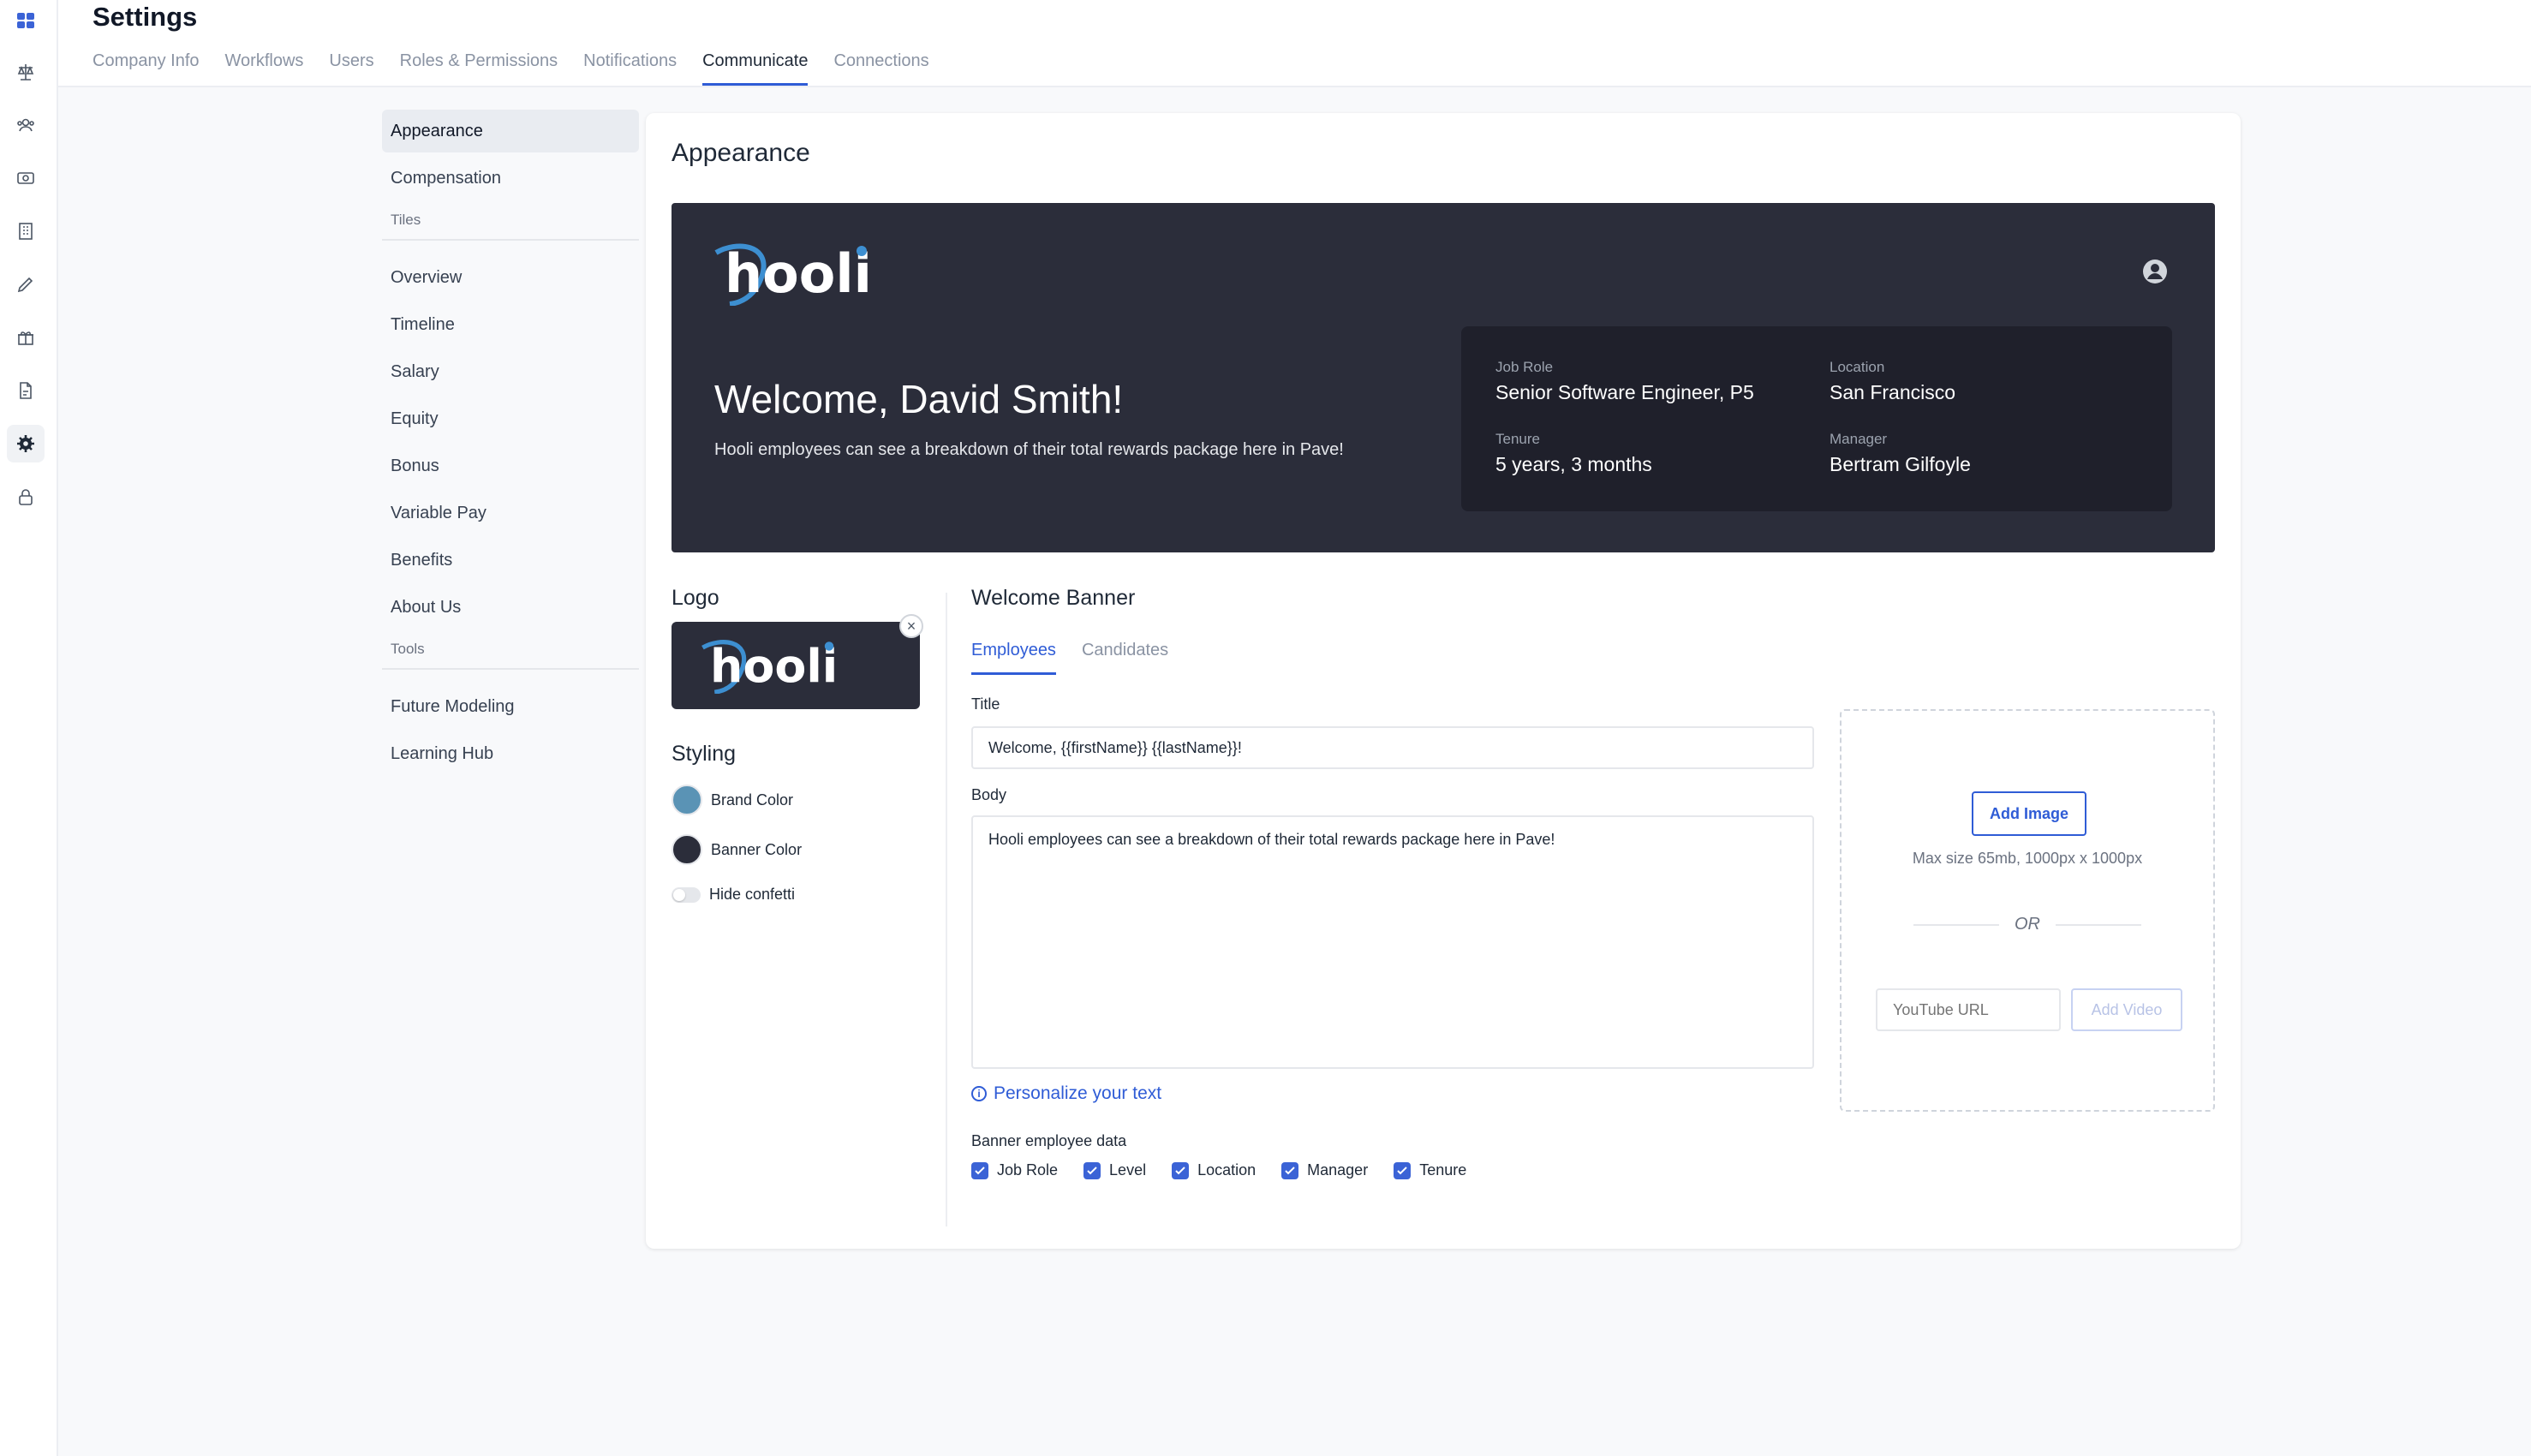 The image size is (2531, 1456). I want to click on nav-pen, so click(26, 284).